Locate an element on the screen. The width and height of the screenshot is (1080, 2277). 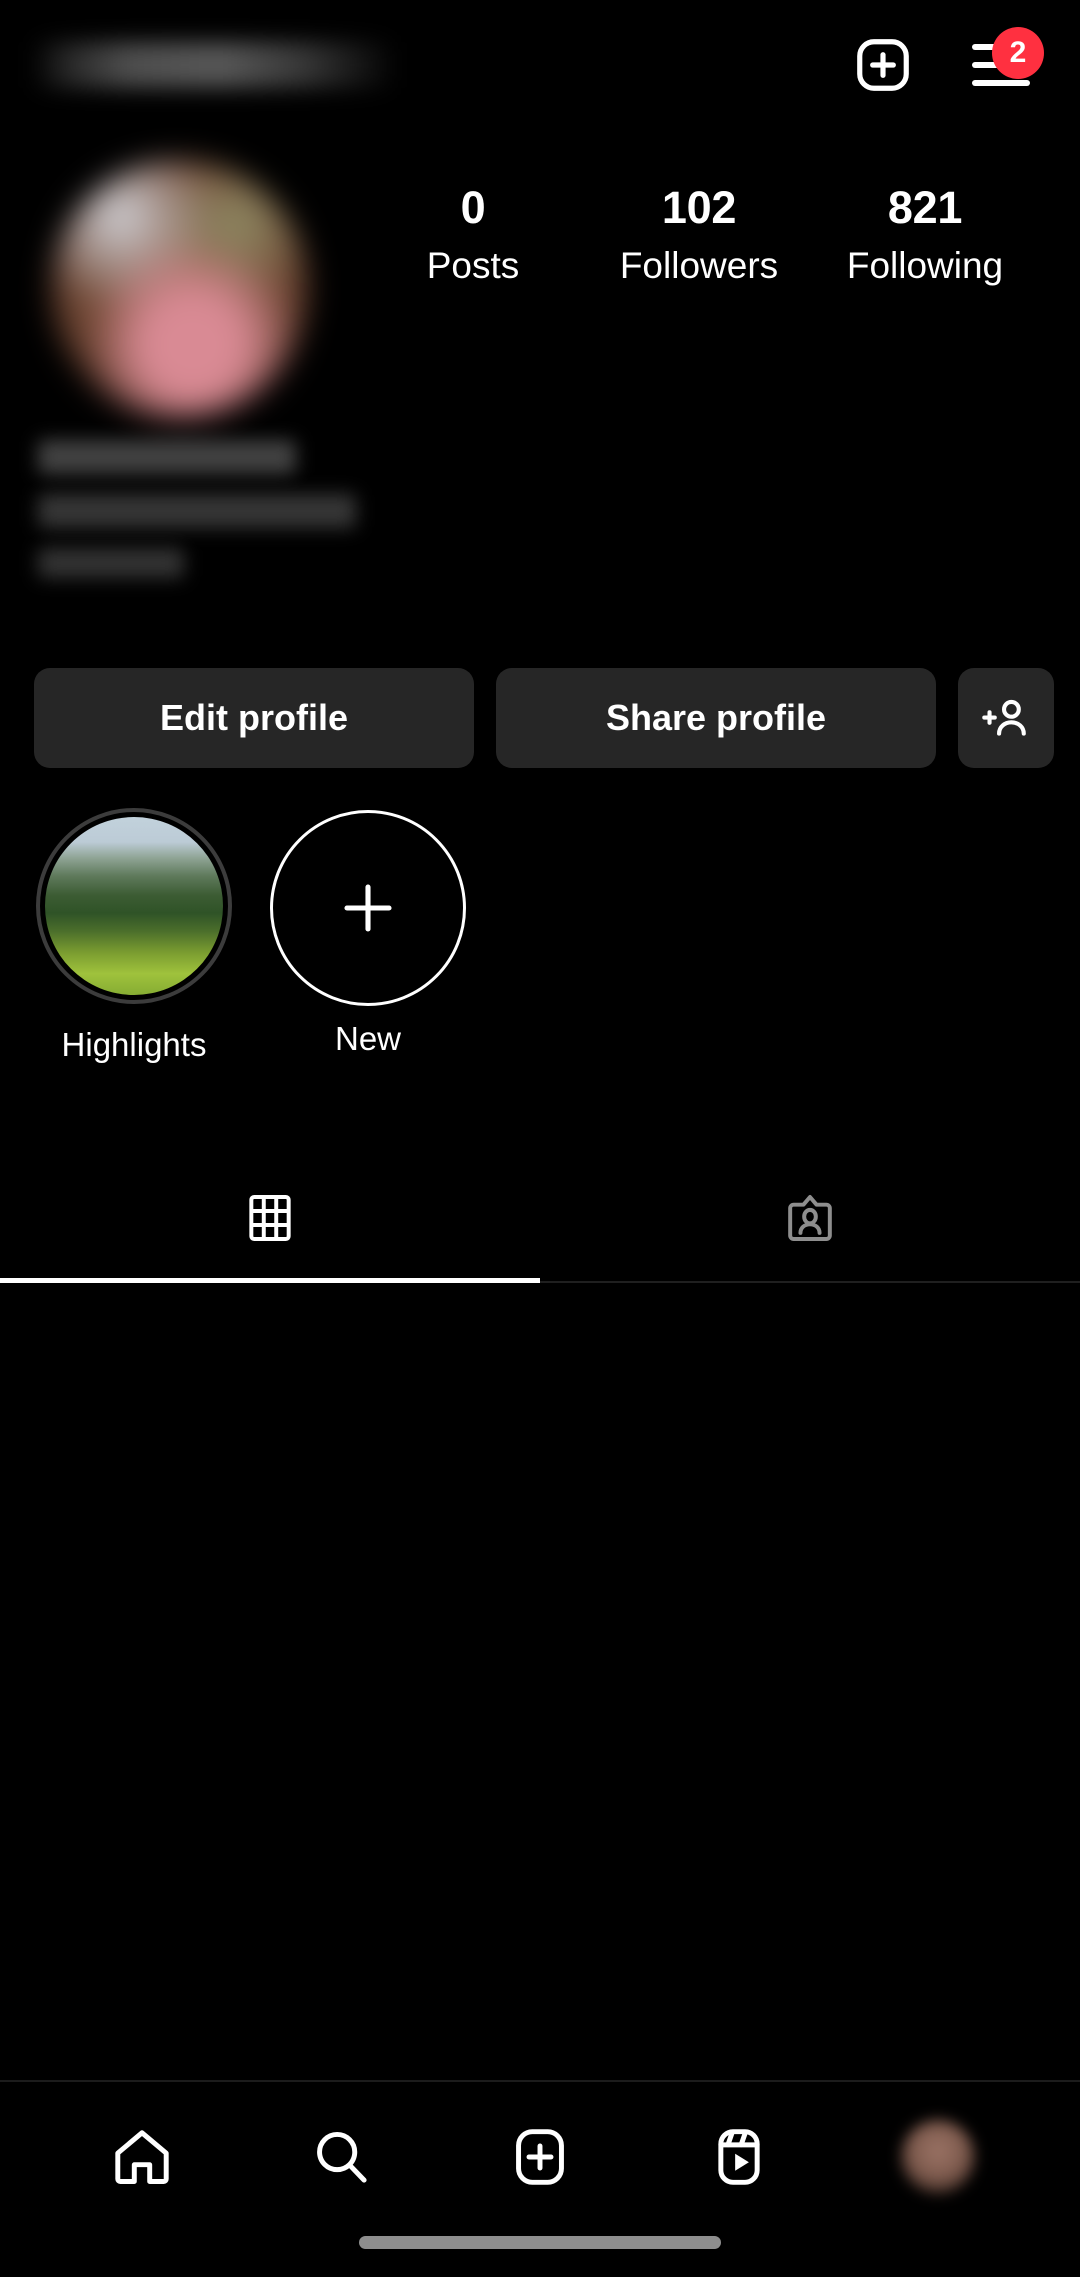
home-icon is located at coordinates (141, 2157).